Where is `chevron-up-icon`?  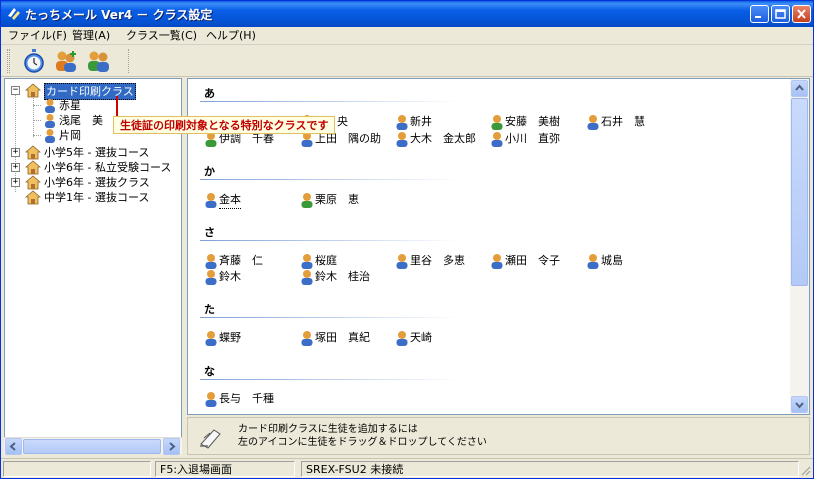 chevron-up-icon is located at coordinates (799, 87).